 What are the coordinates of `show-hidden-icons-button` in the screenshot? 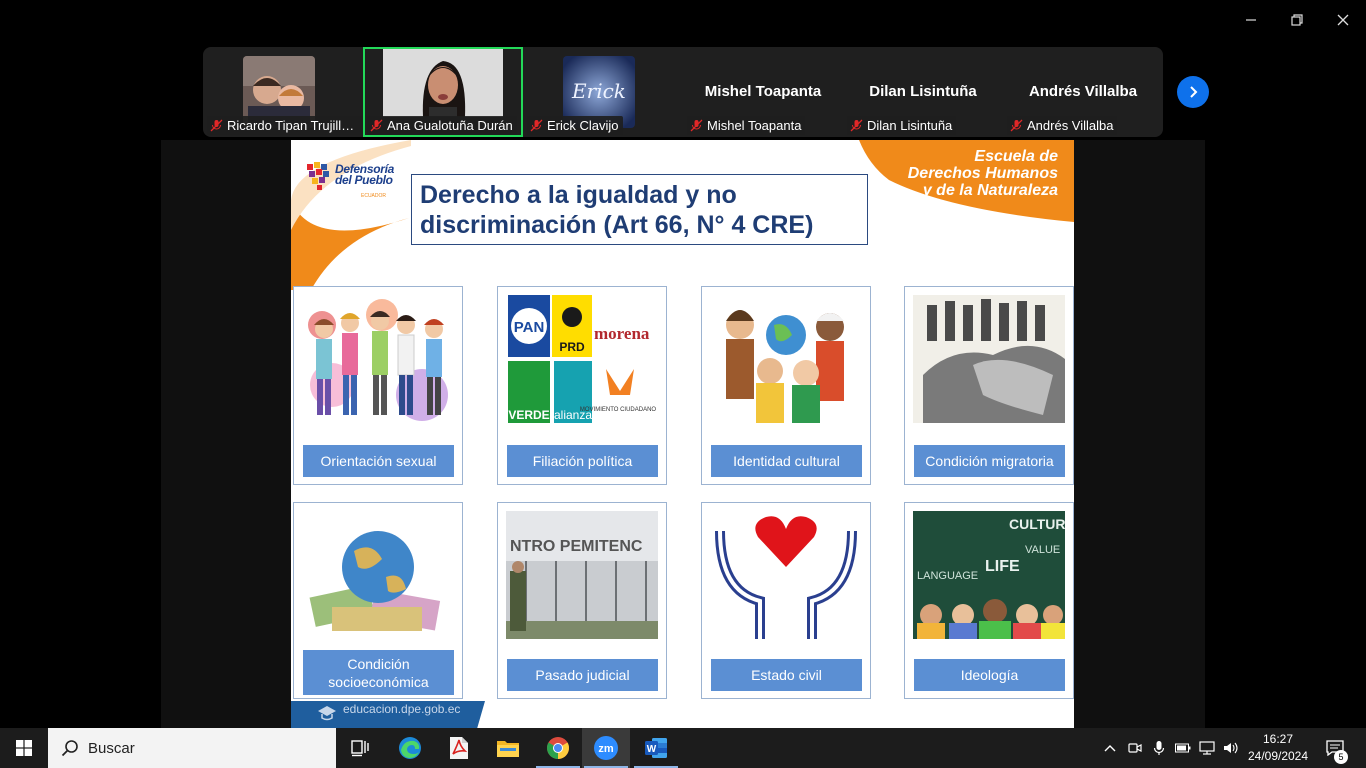 It's located at (1110, 748).